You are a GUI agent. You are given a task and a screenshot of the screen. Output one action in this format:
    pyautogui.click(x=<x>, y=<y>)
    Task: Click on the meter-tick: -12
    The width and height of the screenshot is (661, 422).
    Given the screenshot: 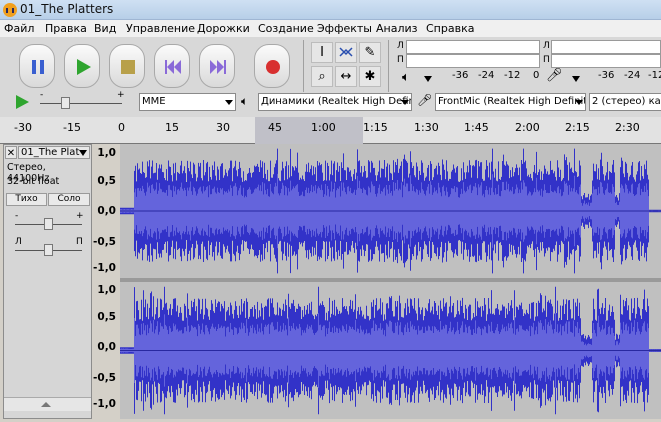 What is the action you would take?
    pyautogui.click(x=512, y=75)
    